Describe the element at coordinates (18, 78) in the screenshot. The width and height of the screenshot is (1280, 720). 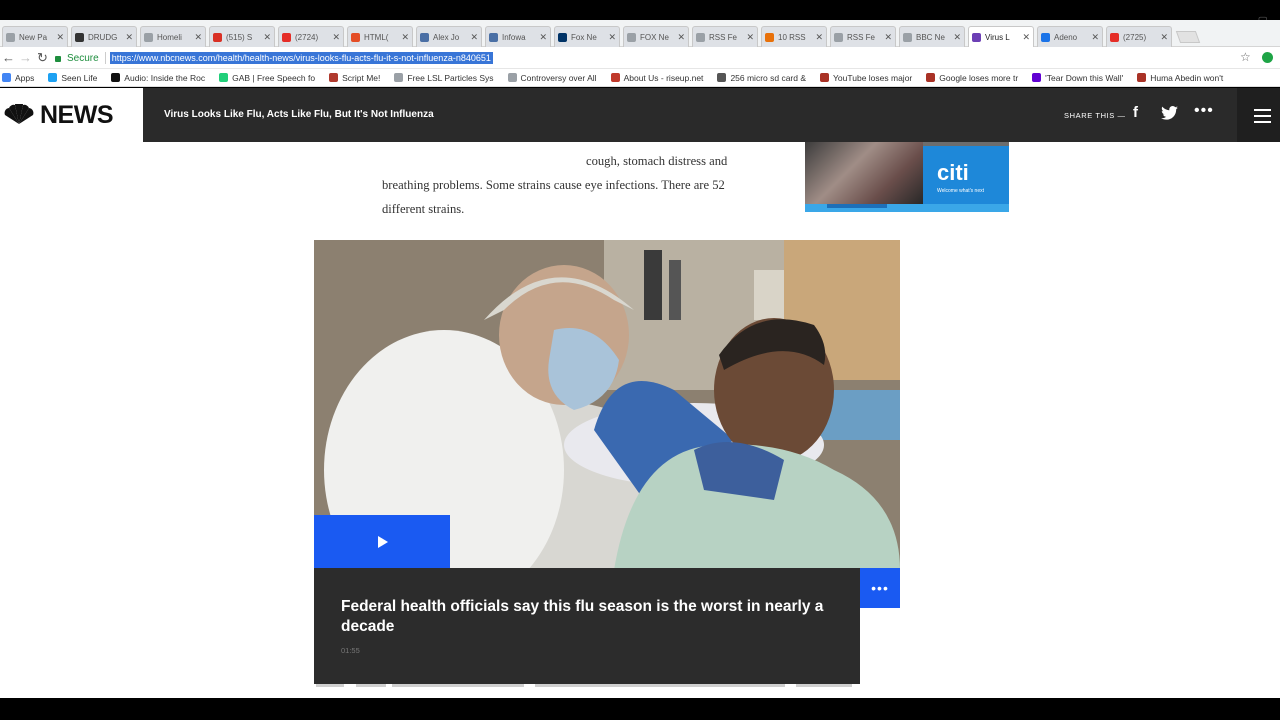
I see `bookmark-item: Apps` at that location.